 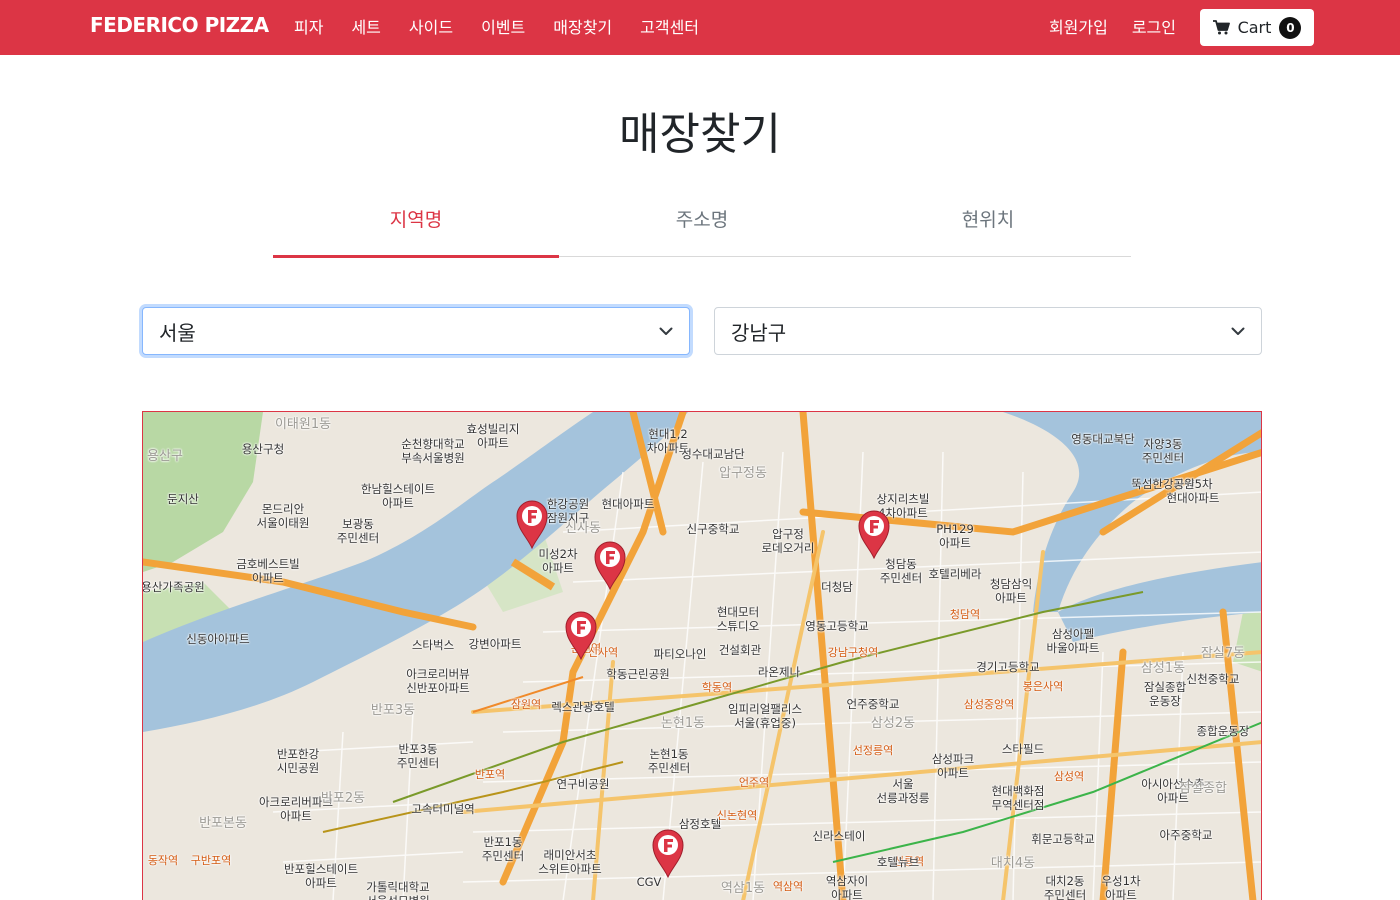 I want to click on map-place-label: 효성빌리지 아파트, so click(x=493, y=436).